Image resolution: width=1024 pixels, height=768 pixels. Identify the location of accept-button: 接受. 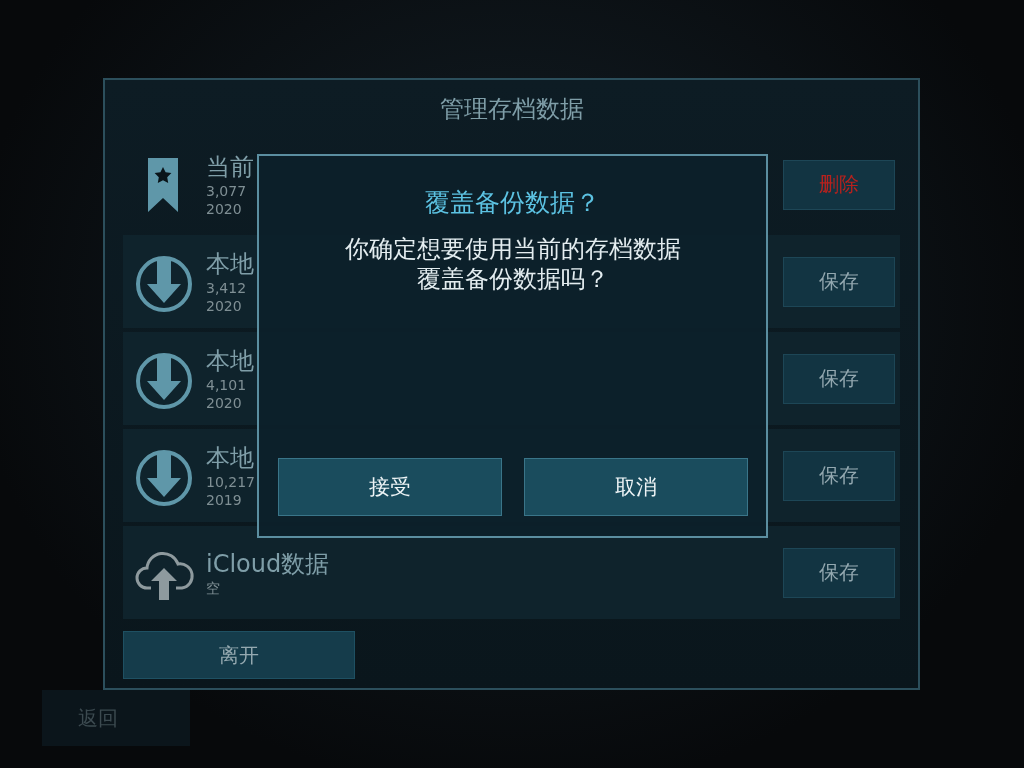
(389, 487).